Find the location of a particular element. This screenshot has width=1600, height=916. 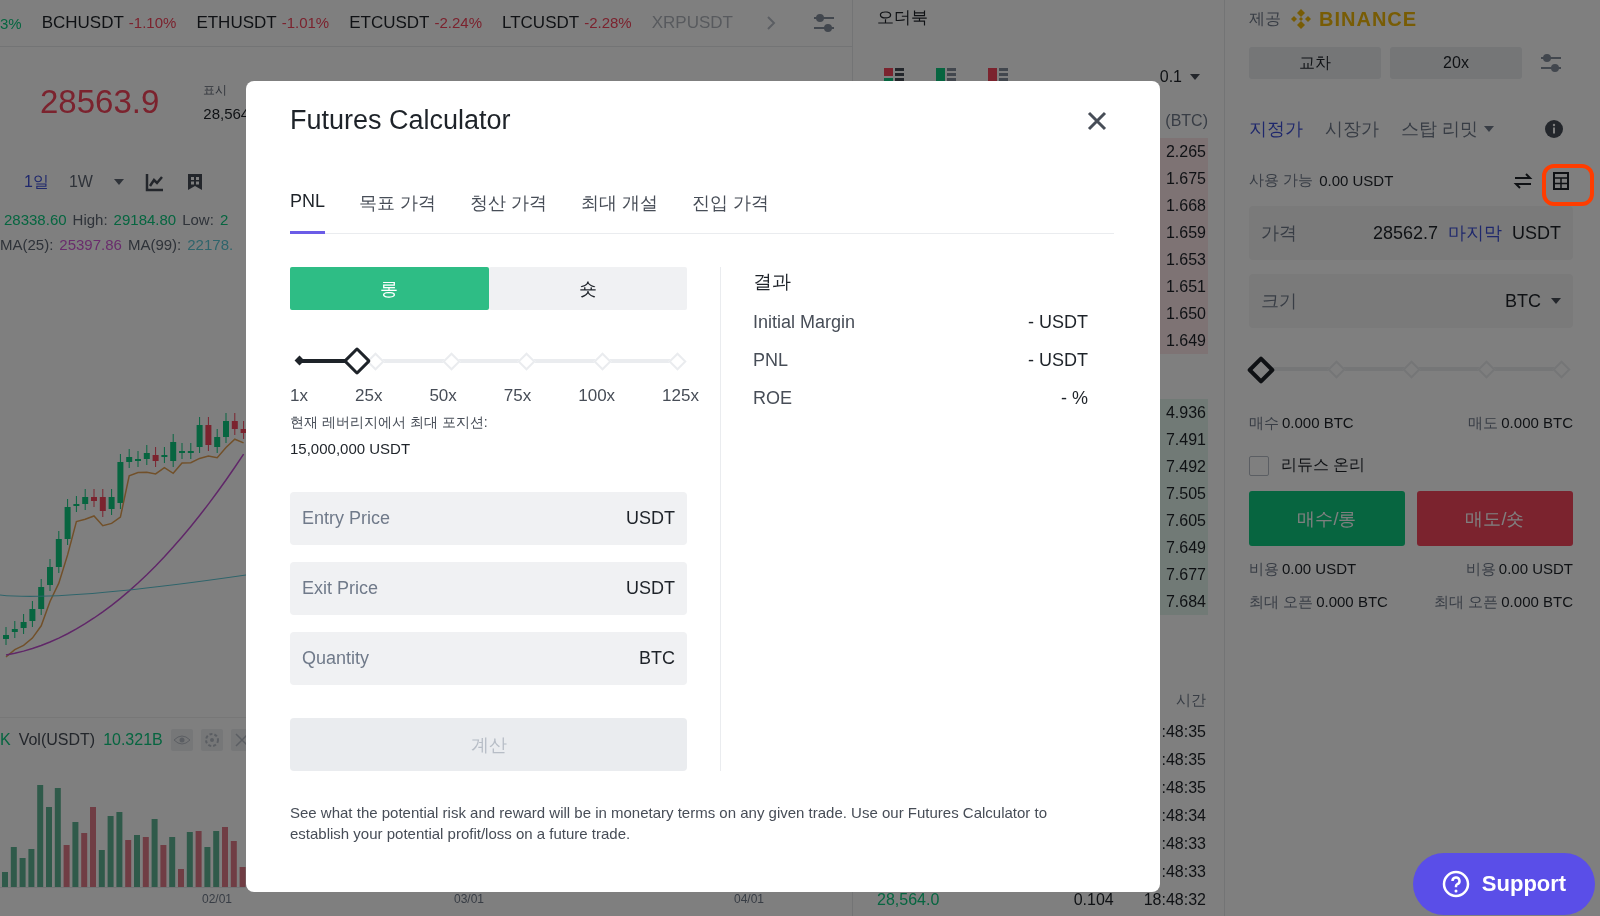

amount-label: 매도 is located at coordinates (1483, 422).